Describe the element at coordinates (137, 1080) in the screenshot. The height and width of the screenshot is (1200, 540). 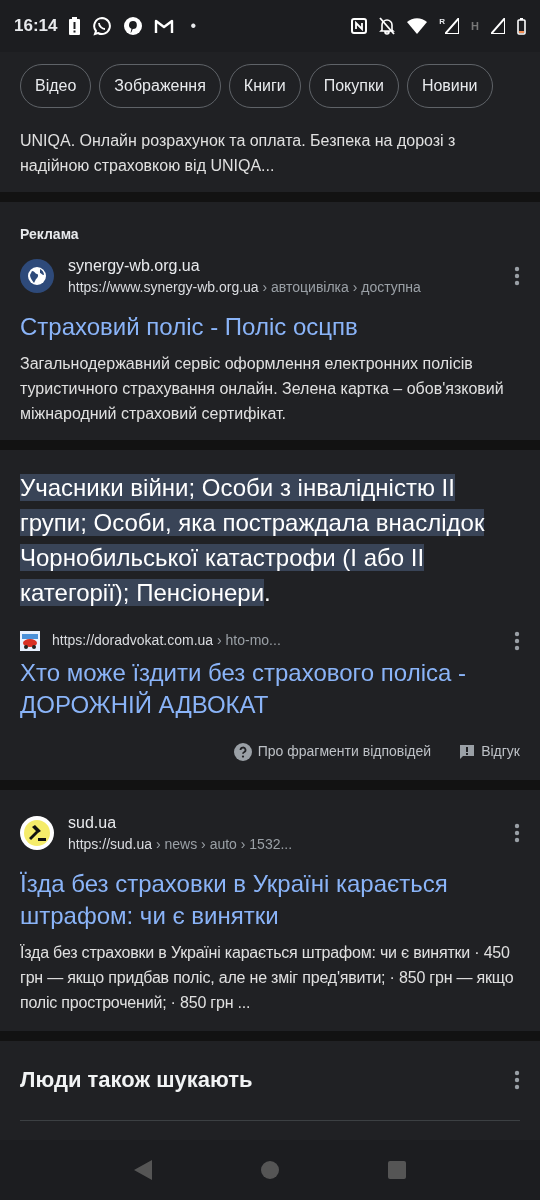
I see `section-heading: Люди також шукають` at that location.